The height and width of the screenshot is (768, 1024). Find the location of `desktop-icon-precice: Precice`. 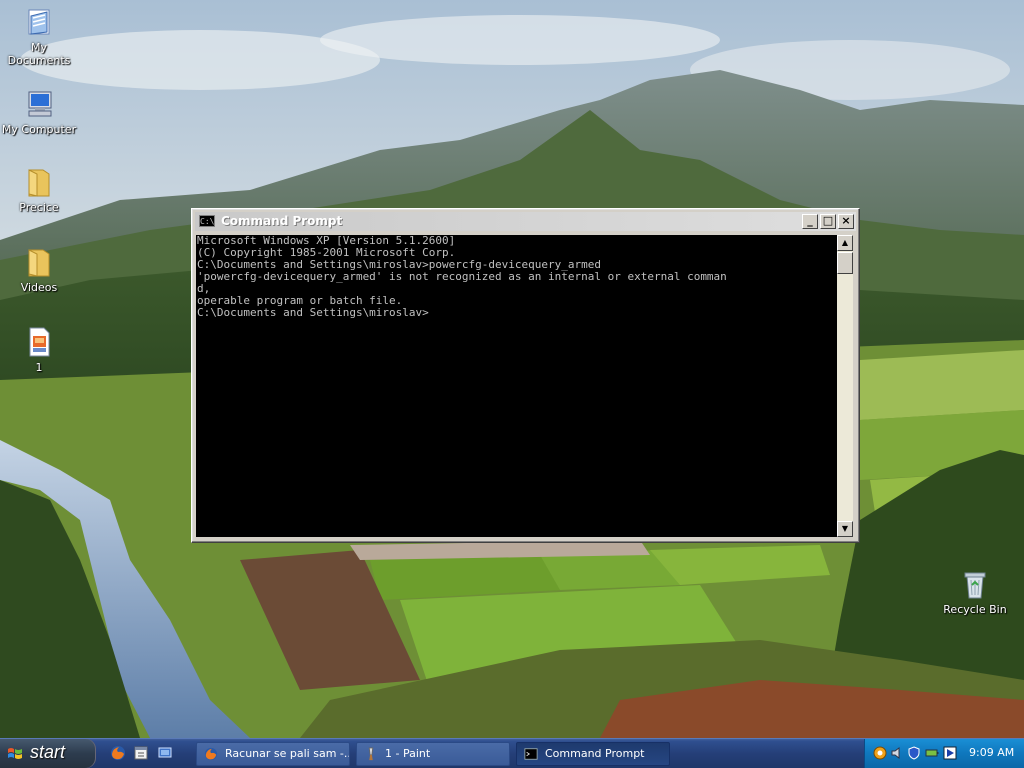

desktop-icon-precice: Precice is located at coordinates (39, 190).